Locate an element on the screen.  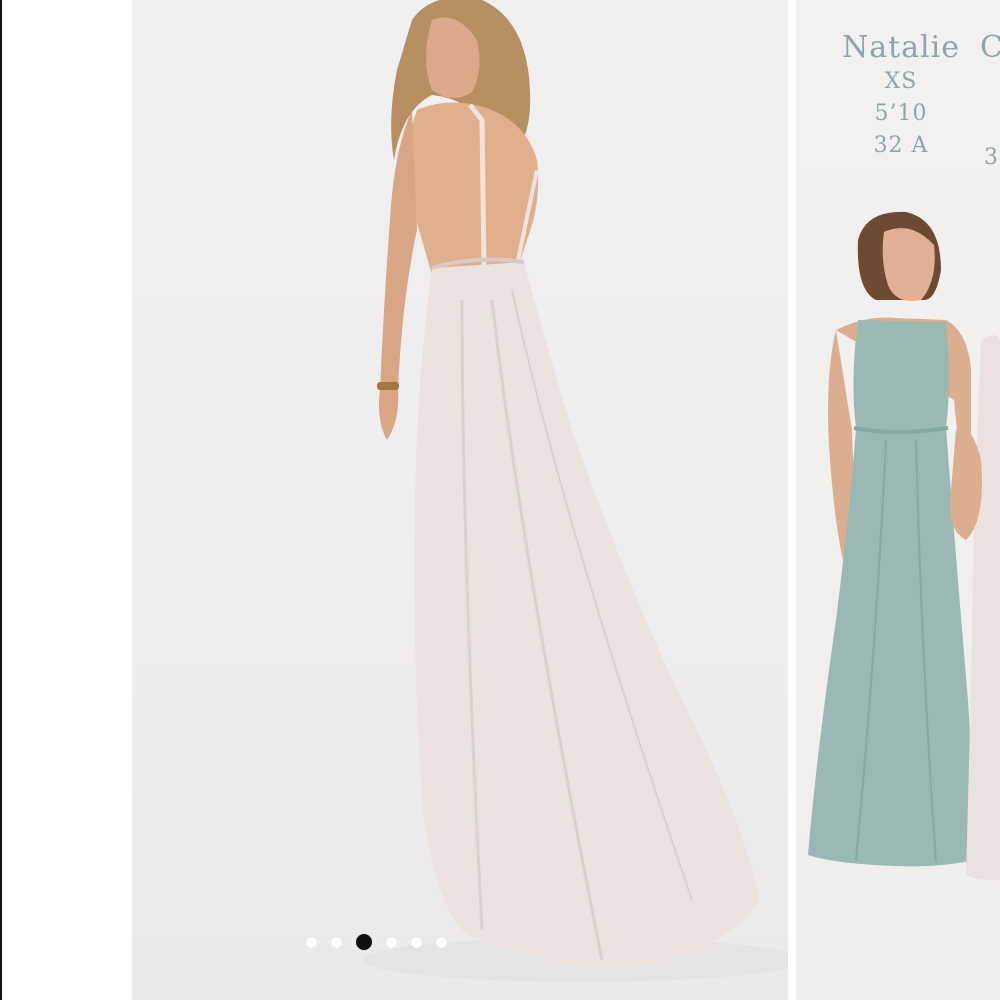
left-margin is located at coordinates (66, 500).